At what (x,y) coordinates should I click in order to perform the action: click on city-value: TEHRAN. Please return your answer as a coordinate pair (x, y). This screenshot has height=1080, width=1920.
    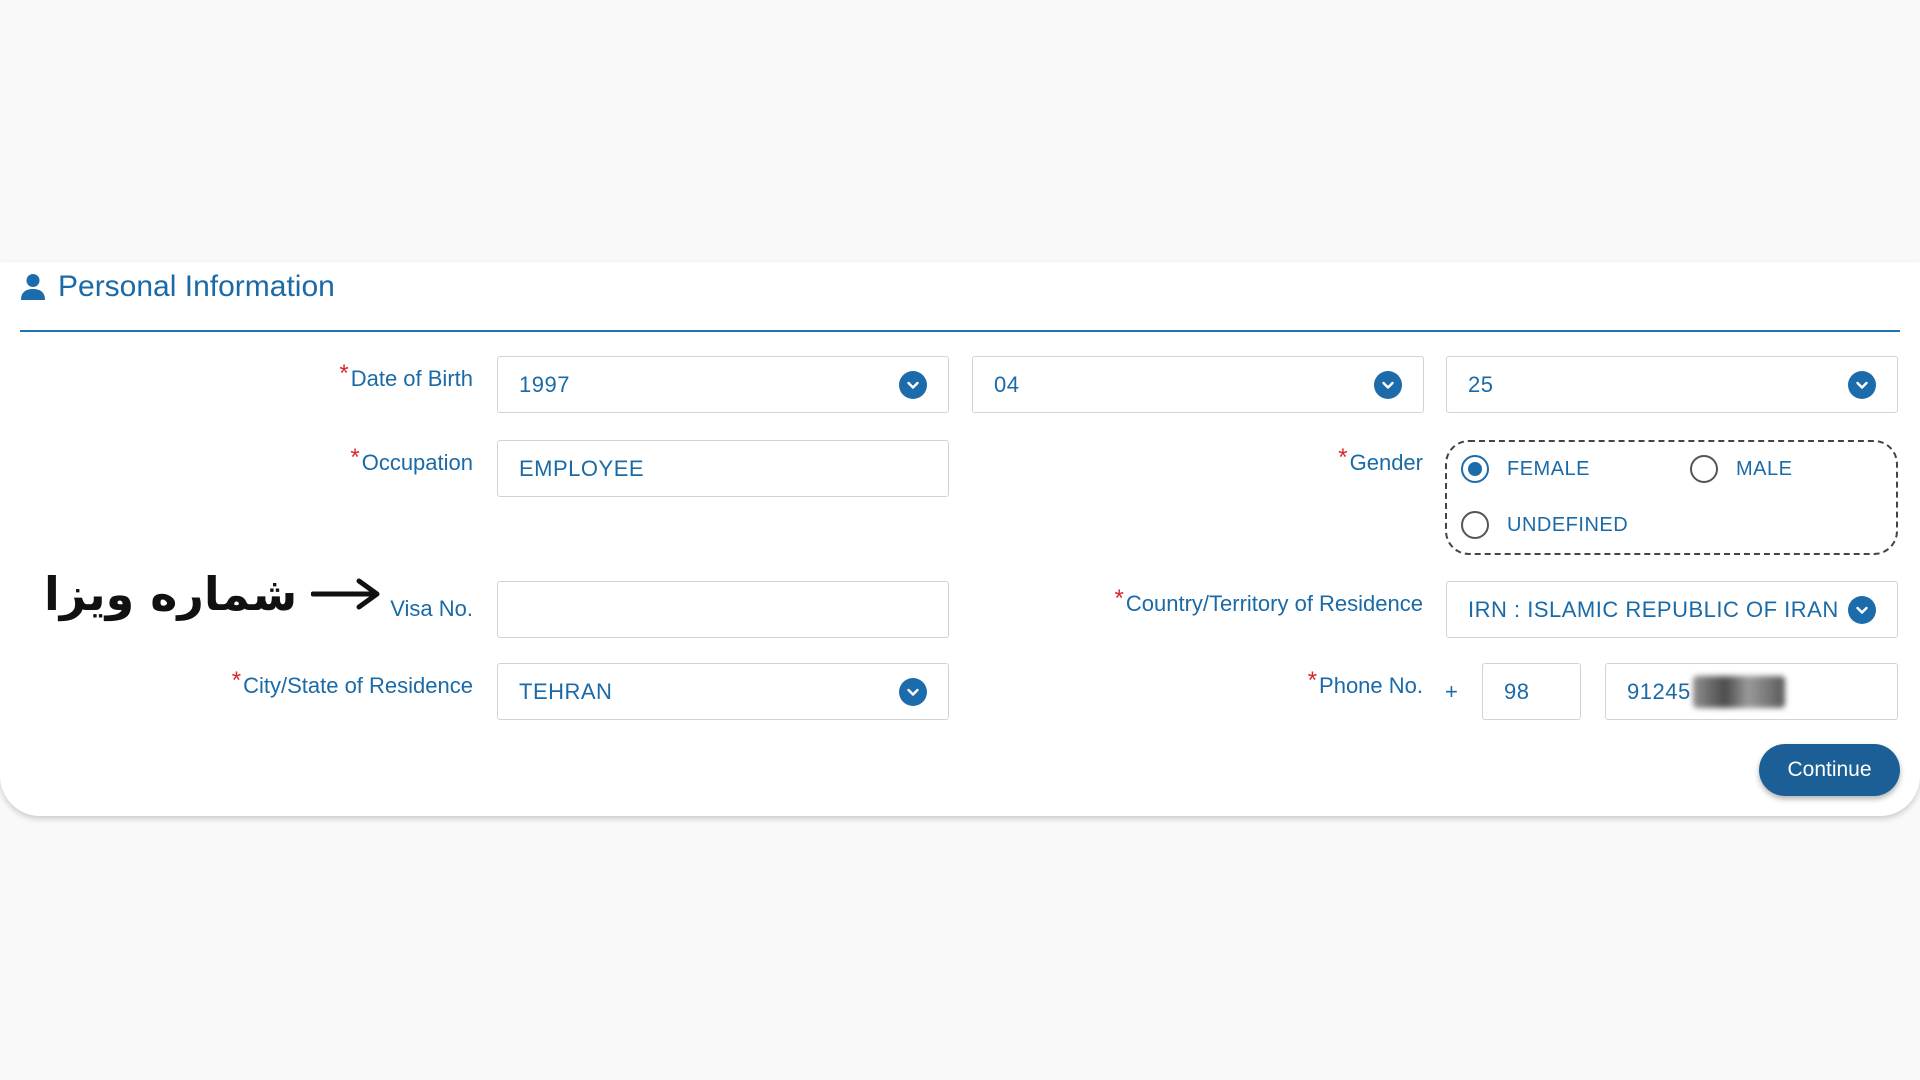
    Looking at the image, I should click on (566, 691).